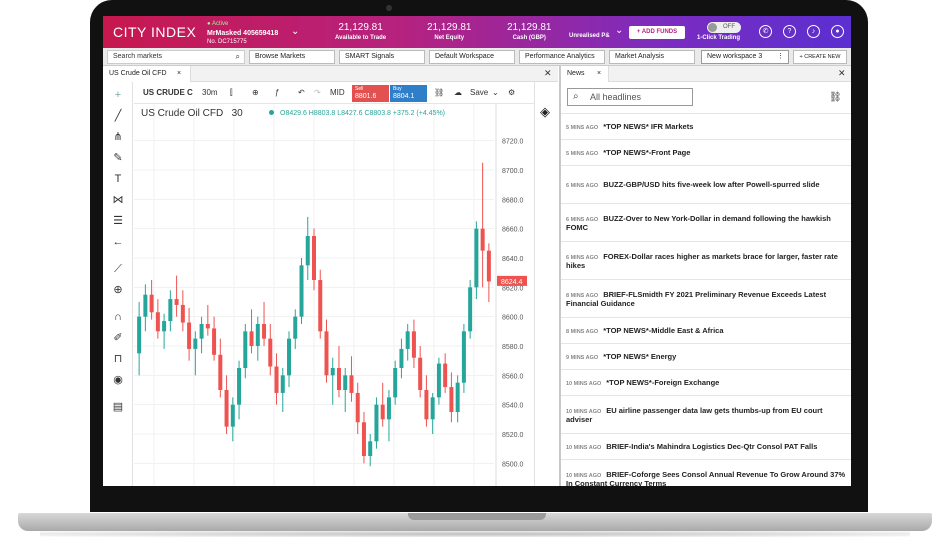 Image resolution: width=950 pixels, height=544 pixels. Describe the element at coordinates (118, 359) in the screenshot. I see `unlock-icon: ⊓` at that location.